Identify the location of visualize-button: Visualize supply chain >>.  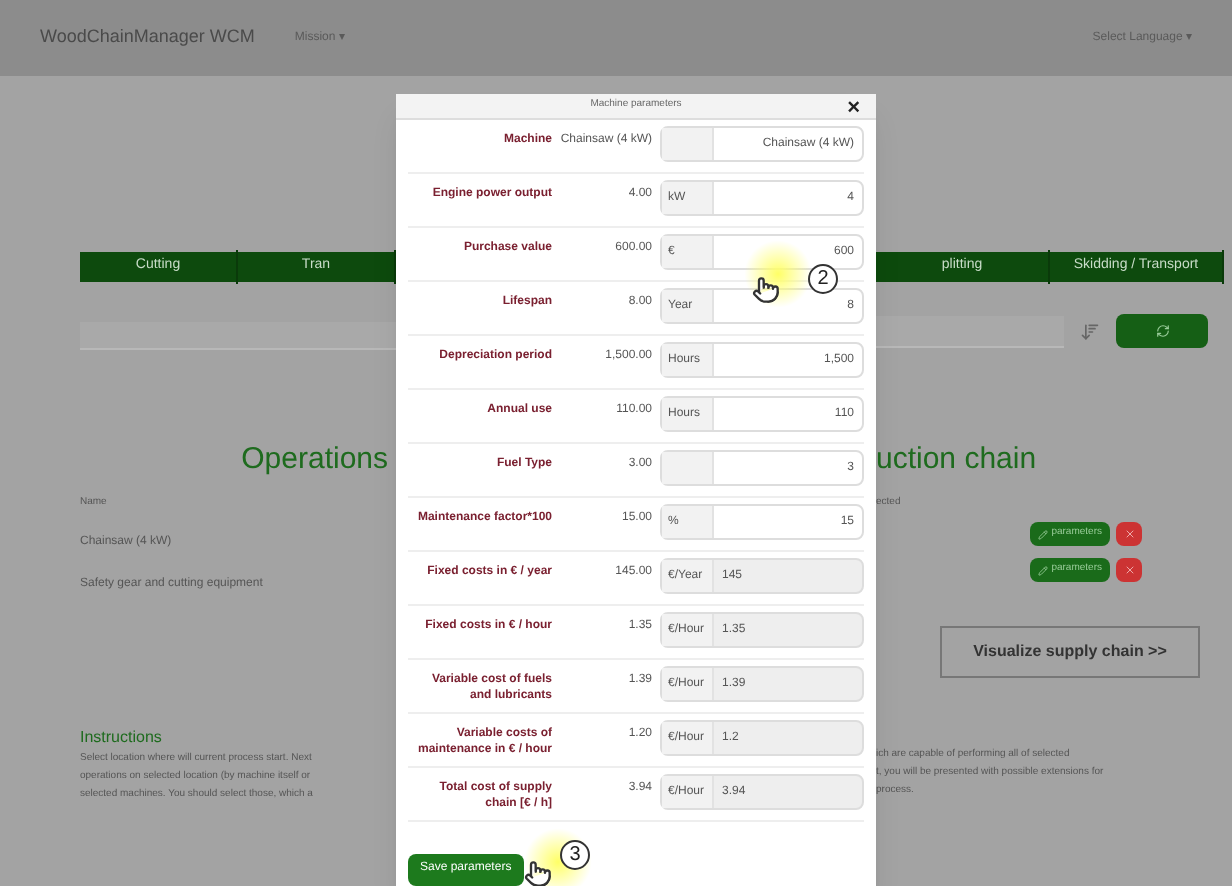
(1070, 652).